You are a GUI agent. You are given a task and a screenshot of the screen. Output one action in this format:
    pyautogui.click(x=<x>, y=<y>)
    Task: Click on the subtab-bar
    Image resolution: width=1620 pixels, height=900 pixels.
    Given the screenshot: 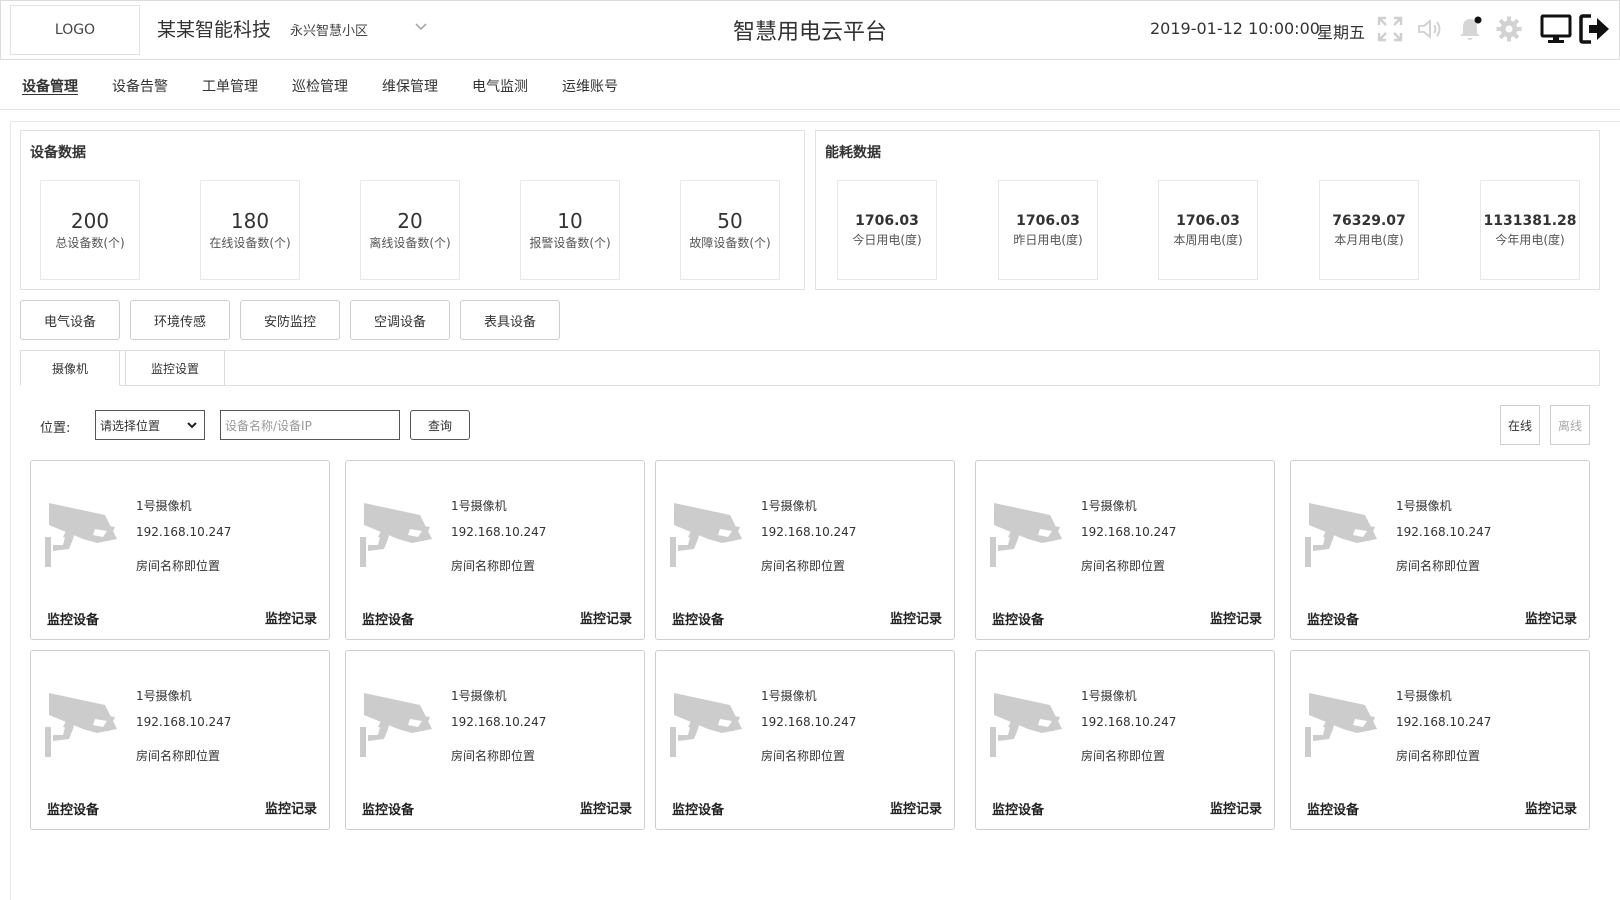 What is the action you would take?
    pyautogui.click(x=810, y=368)
    